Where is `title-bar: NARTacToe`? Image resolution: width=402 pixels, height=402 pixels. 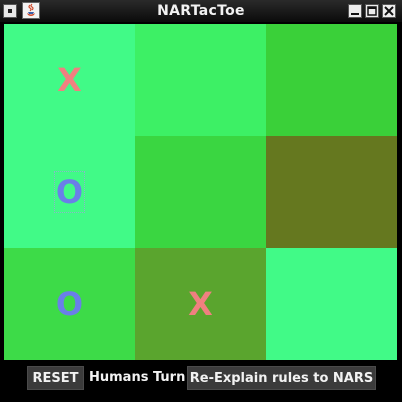 title-bar: NARTacToe is located at coordinates (201, 11).